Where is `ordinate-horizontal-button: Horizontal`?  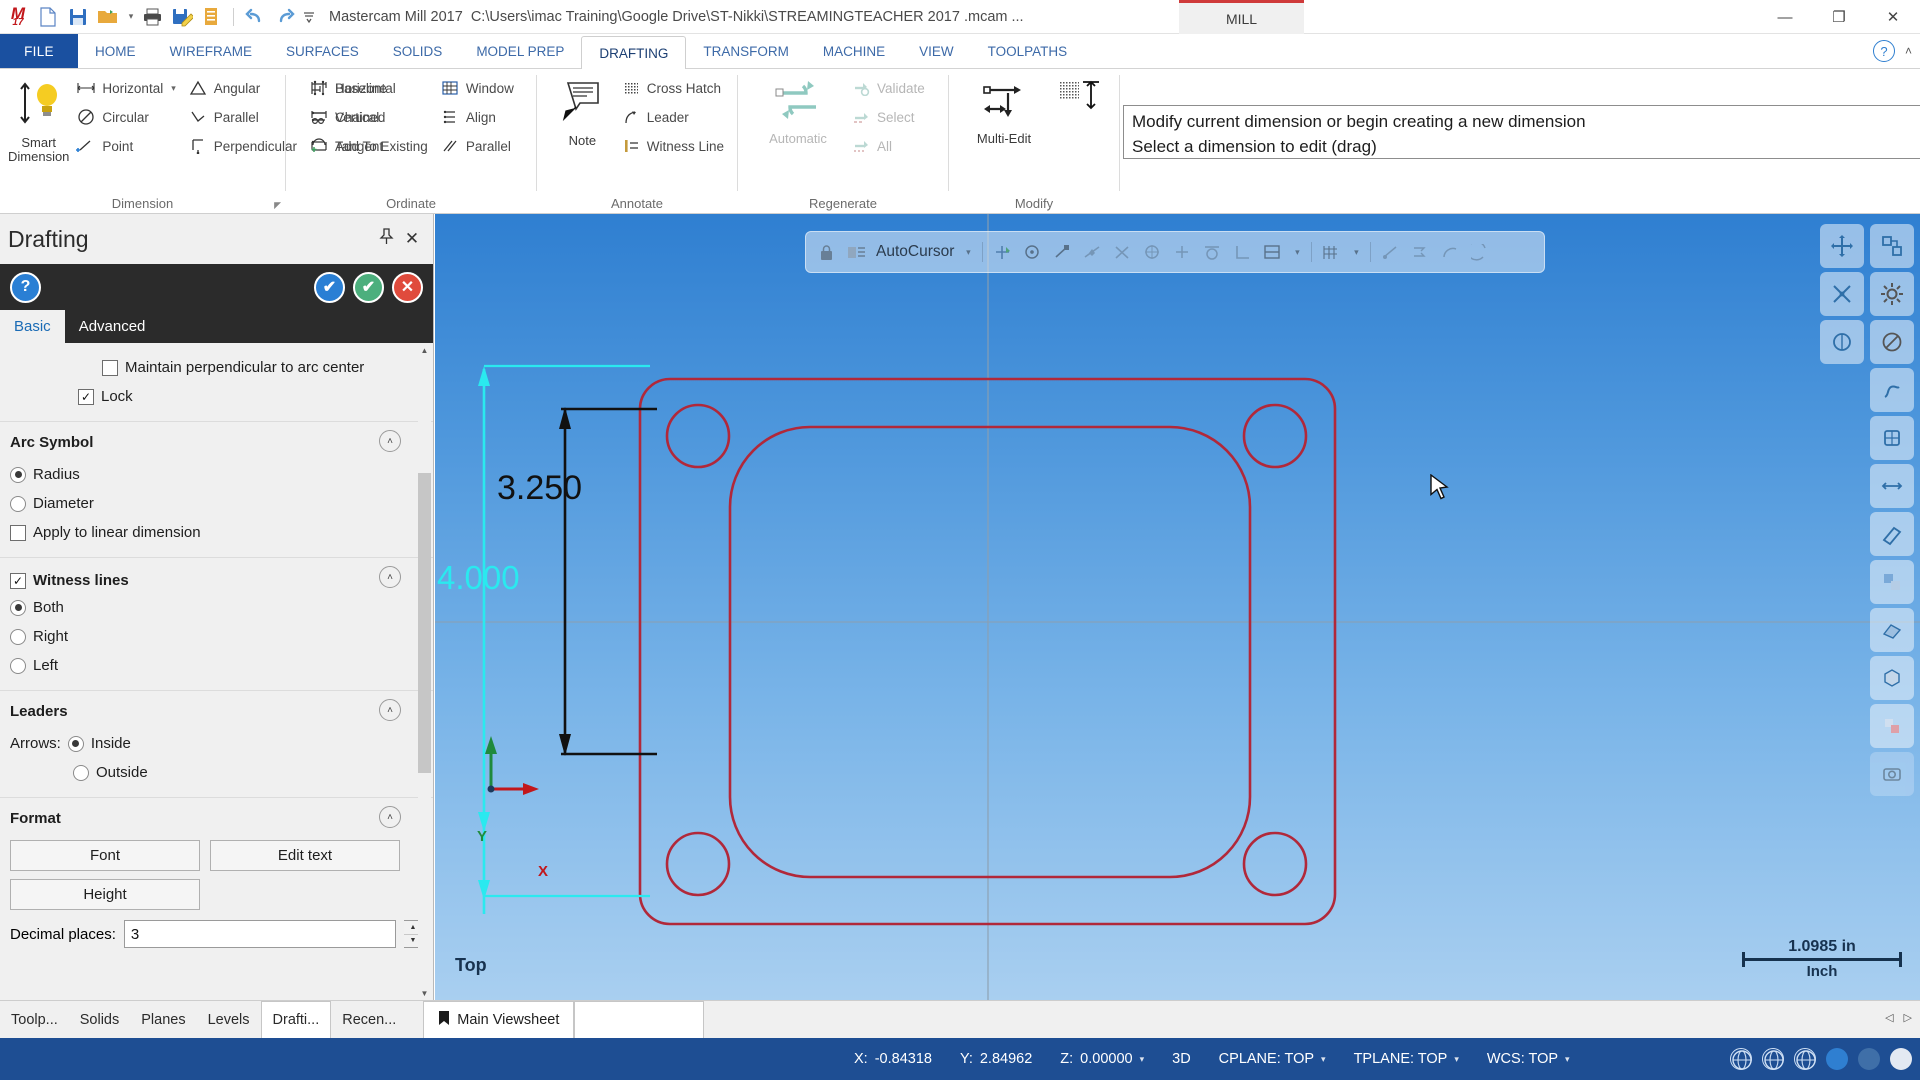 ordinate-horizontal-button: Horizontal is located at coordinates (368, 88).